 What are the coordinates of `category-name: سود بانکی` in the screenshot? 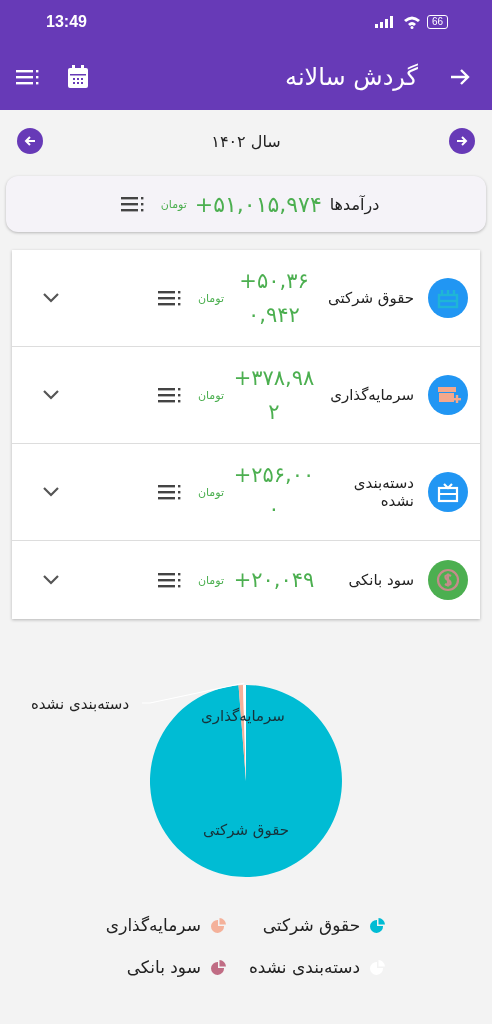 It's located at (380, 580).